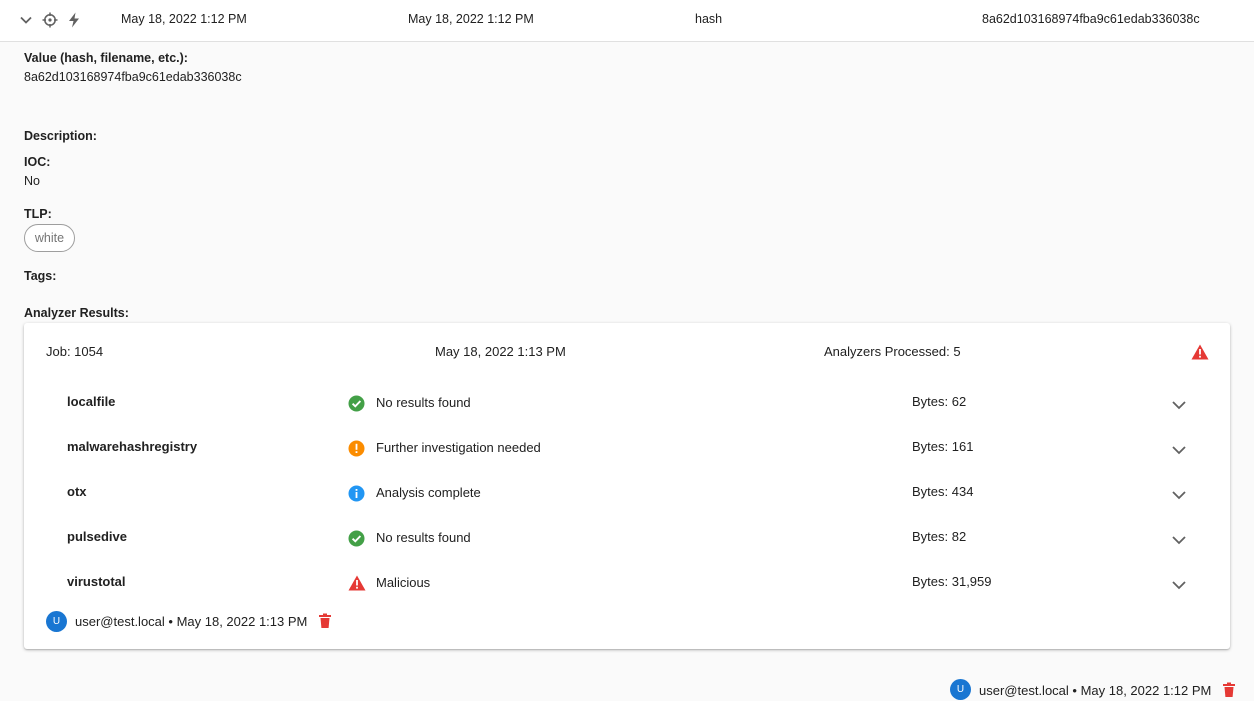 This screenshot has height=701, width=1254. Describe the element at coordinates (356, 493) in the screenshot. I see `info-circle-icon` at that location.